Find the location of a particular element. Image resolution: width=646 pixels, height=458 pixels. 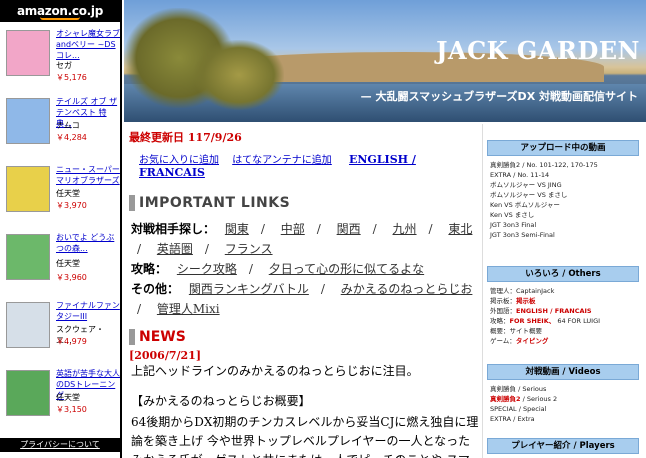

video-item: EXTRA / No. 11-14 is located at coordinates (563, 175).